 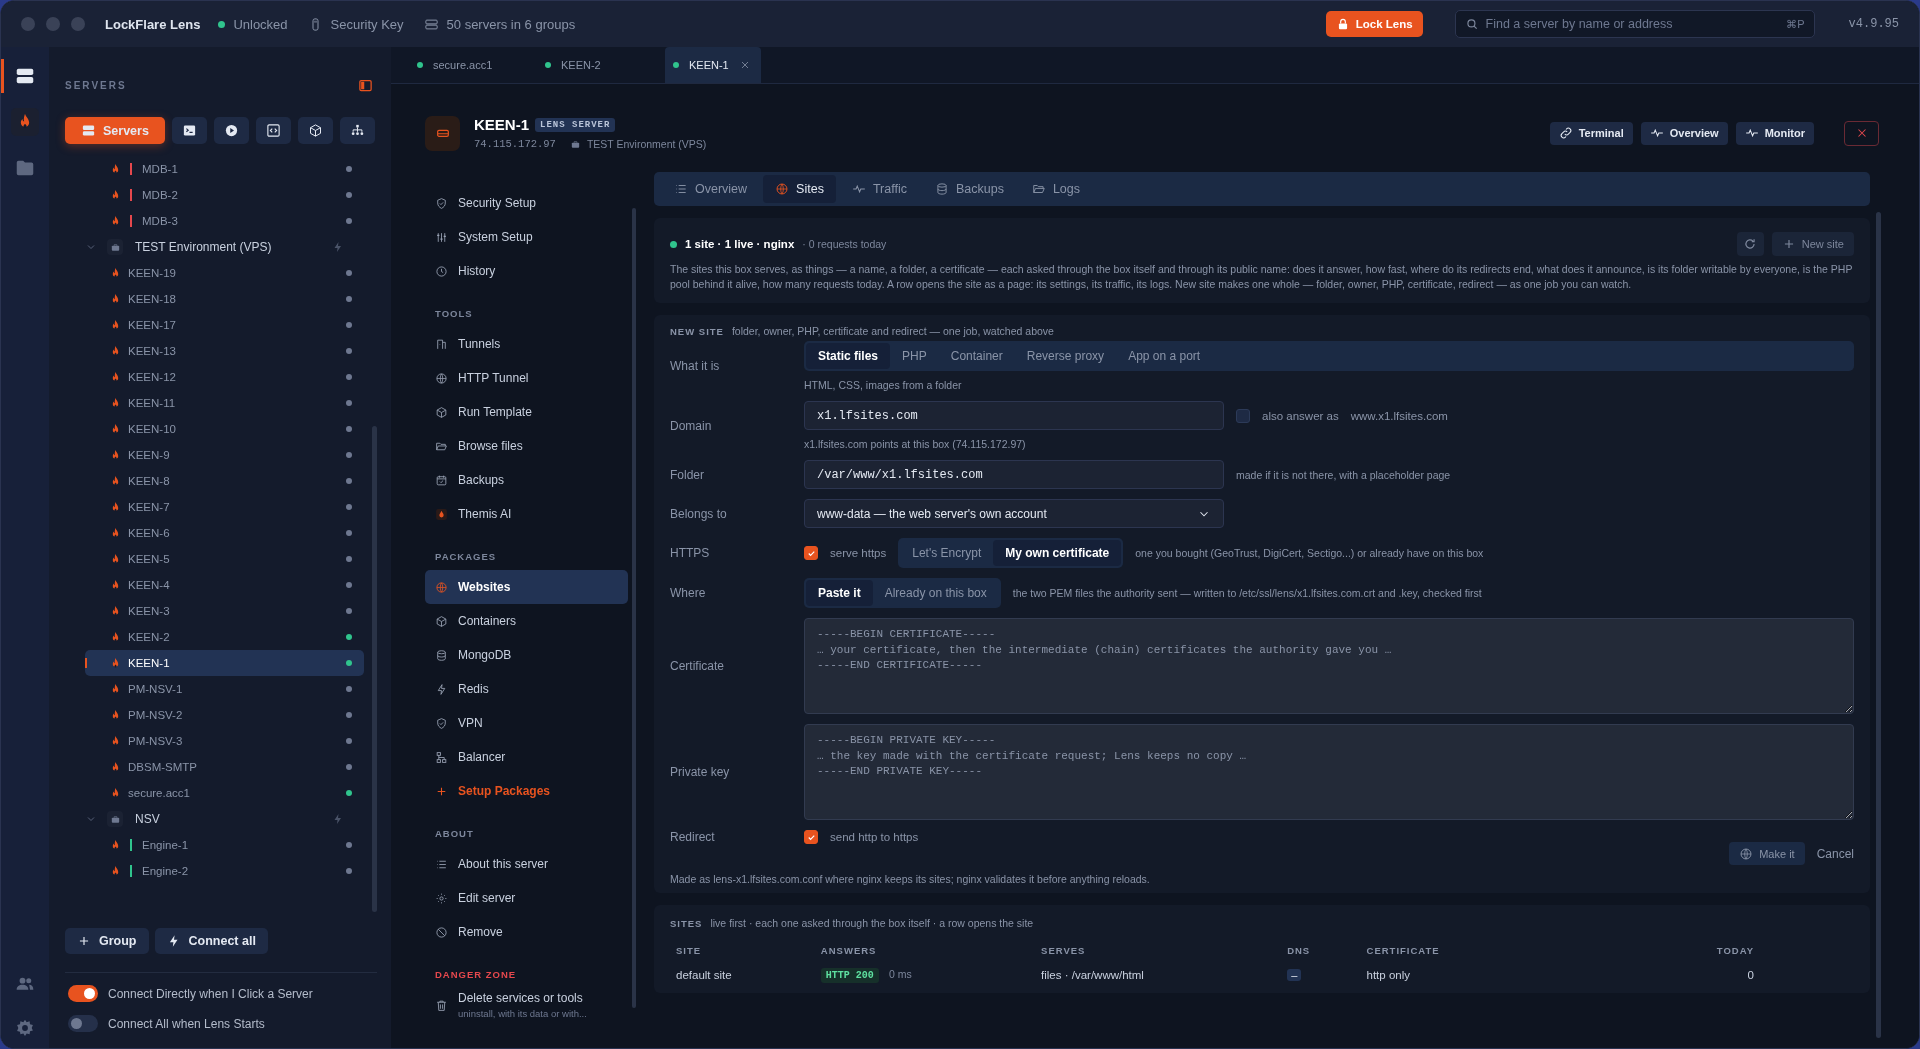 What do you see at coordinates (526, 412) in the screenshot?
I see `nav-item: Run Template` at bounding box center [526, 412].